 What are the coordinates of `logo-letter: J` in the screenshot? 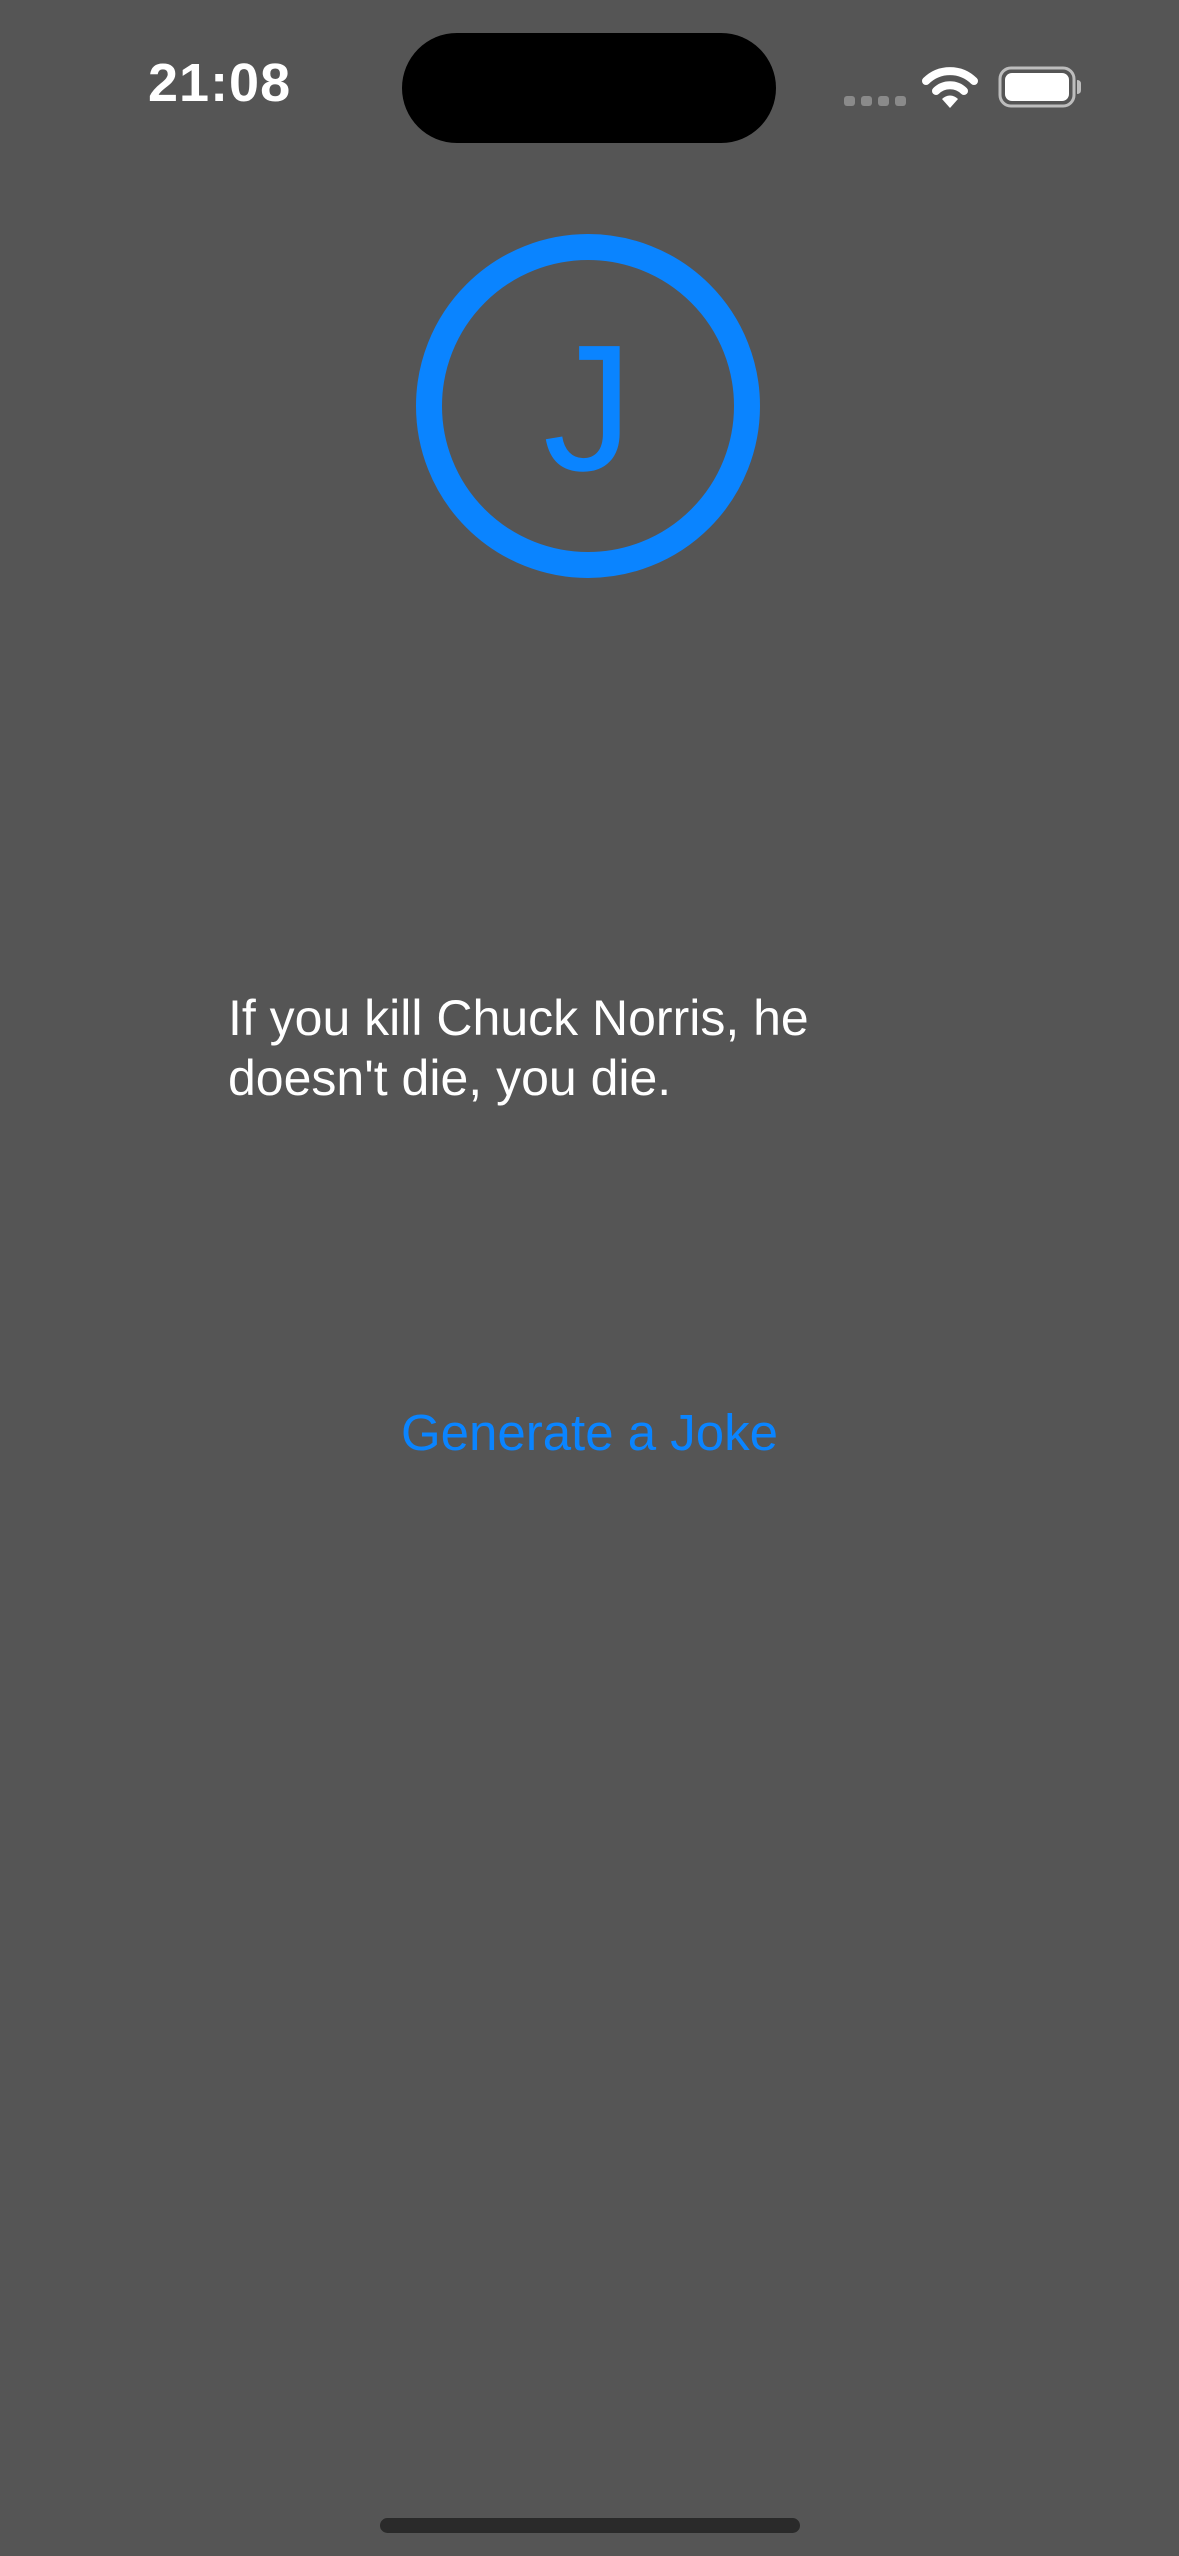 It's located at (588, 408).